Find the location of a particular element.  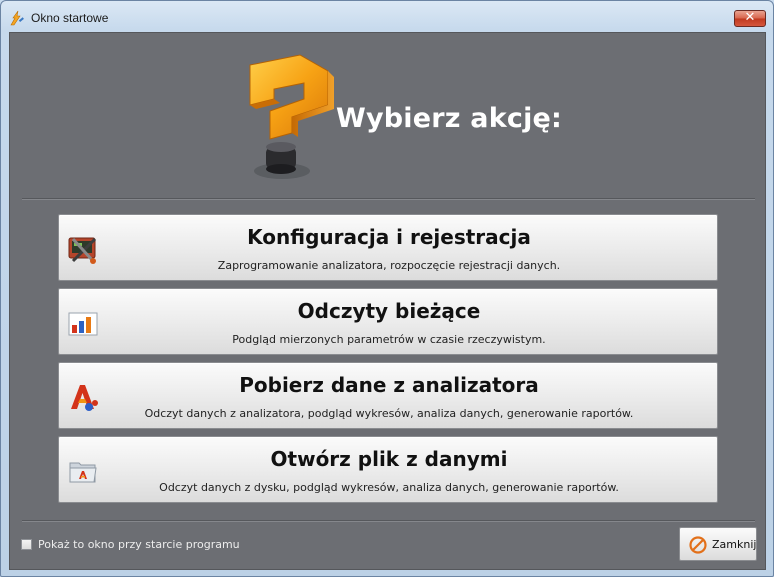

window-title: Okno startowe is located at coordinates (70, 18).